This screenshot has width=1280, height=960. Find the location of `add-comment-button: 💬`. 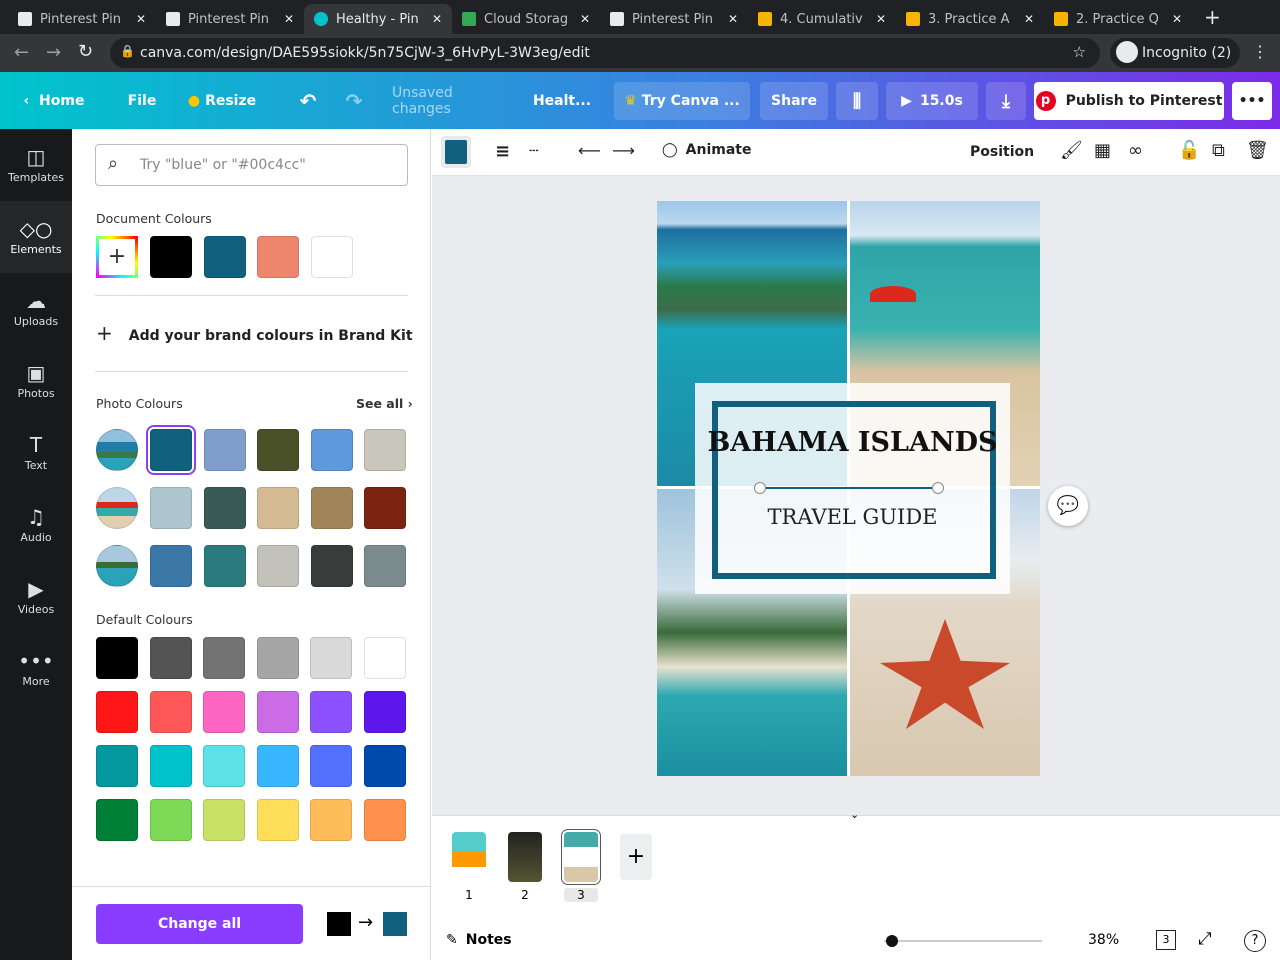

add-comment-button: 💬 is located at coordinates (1068, 506).